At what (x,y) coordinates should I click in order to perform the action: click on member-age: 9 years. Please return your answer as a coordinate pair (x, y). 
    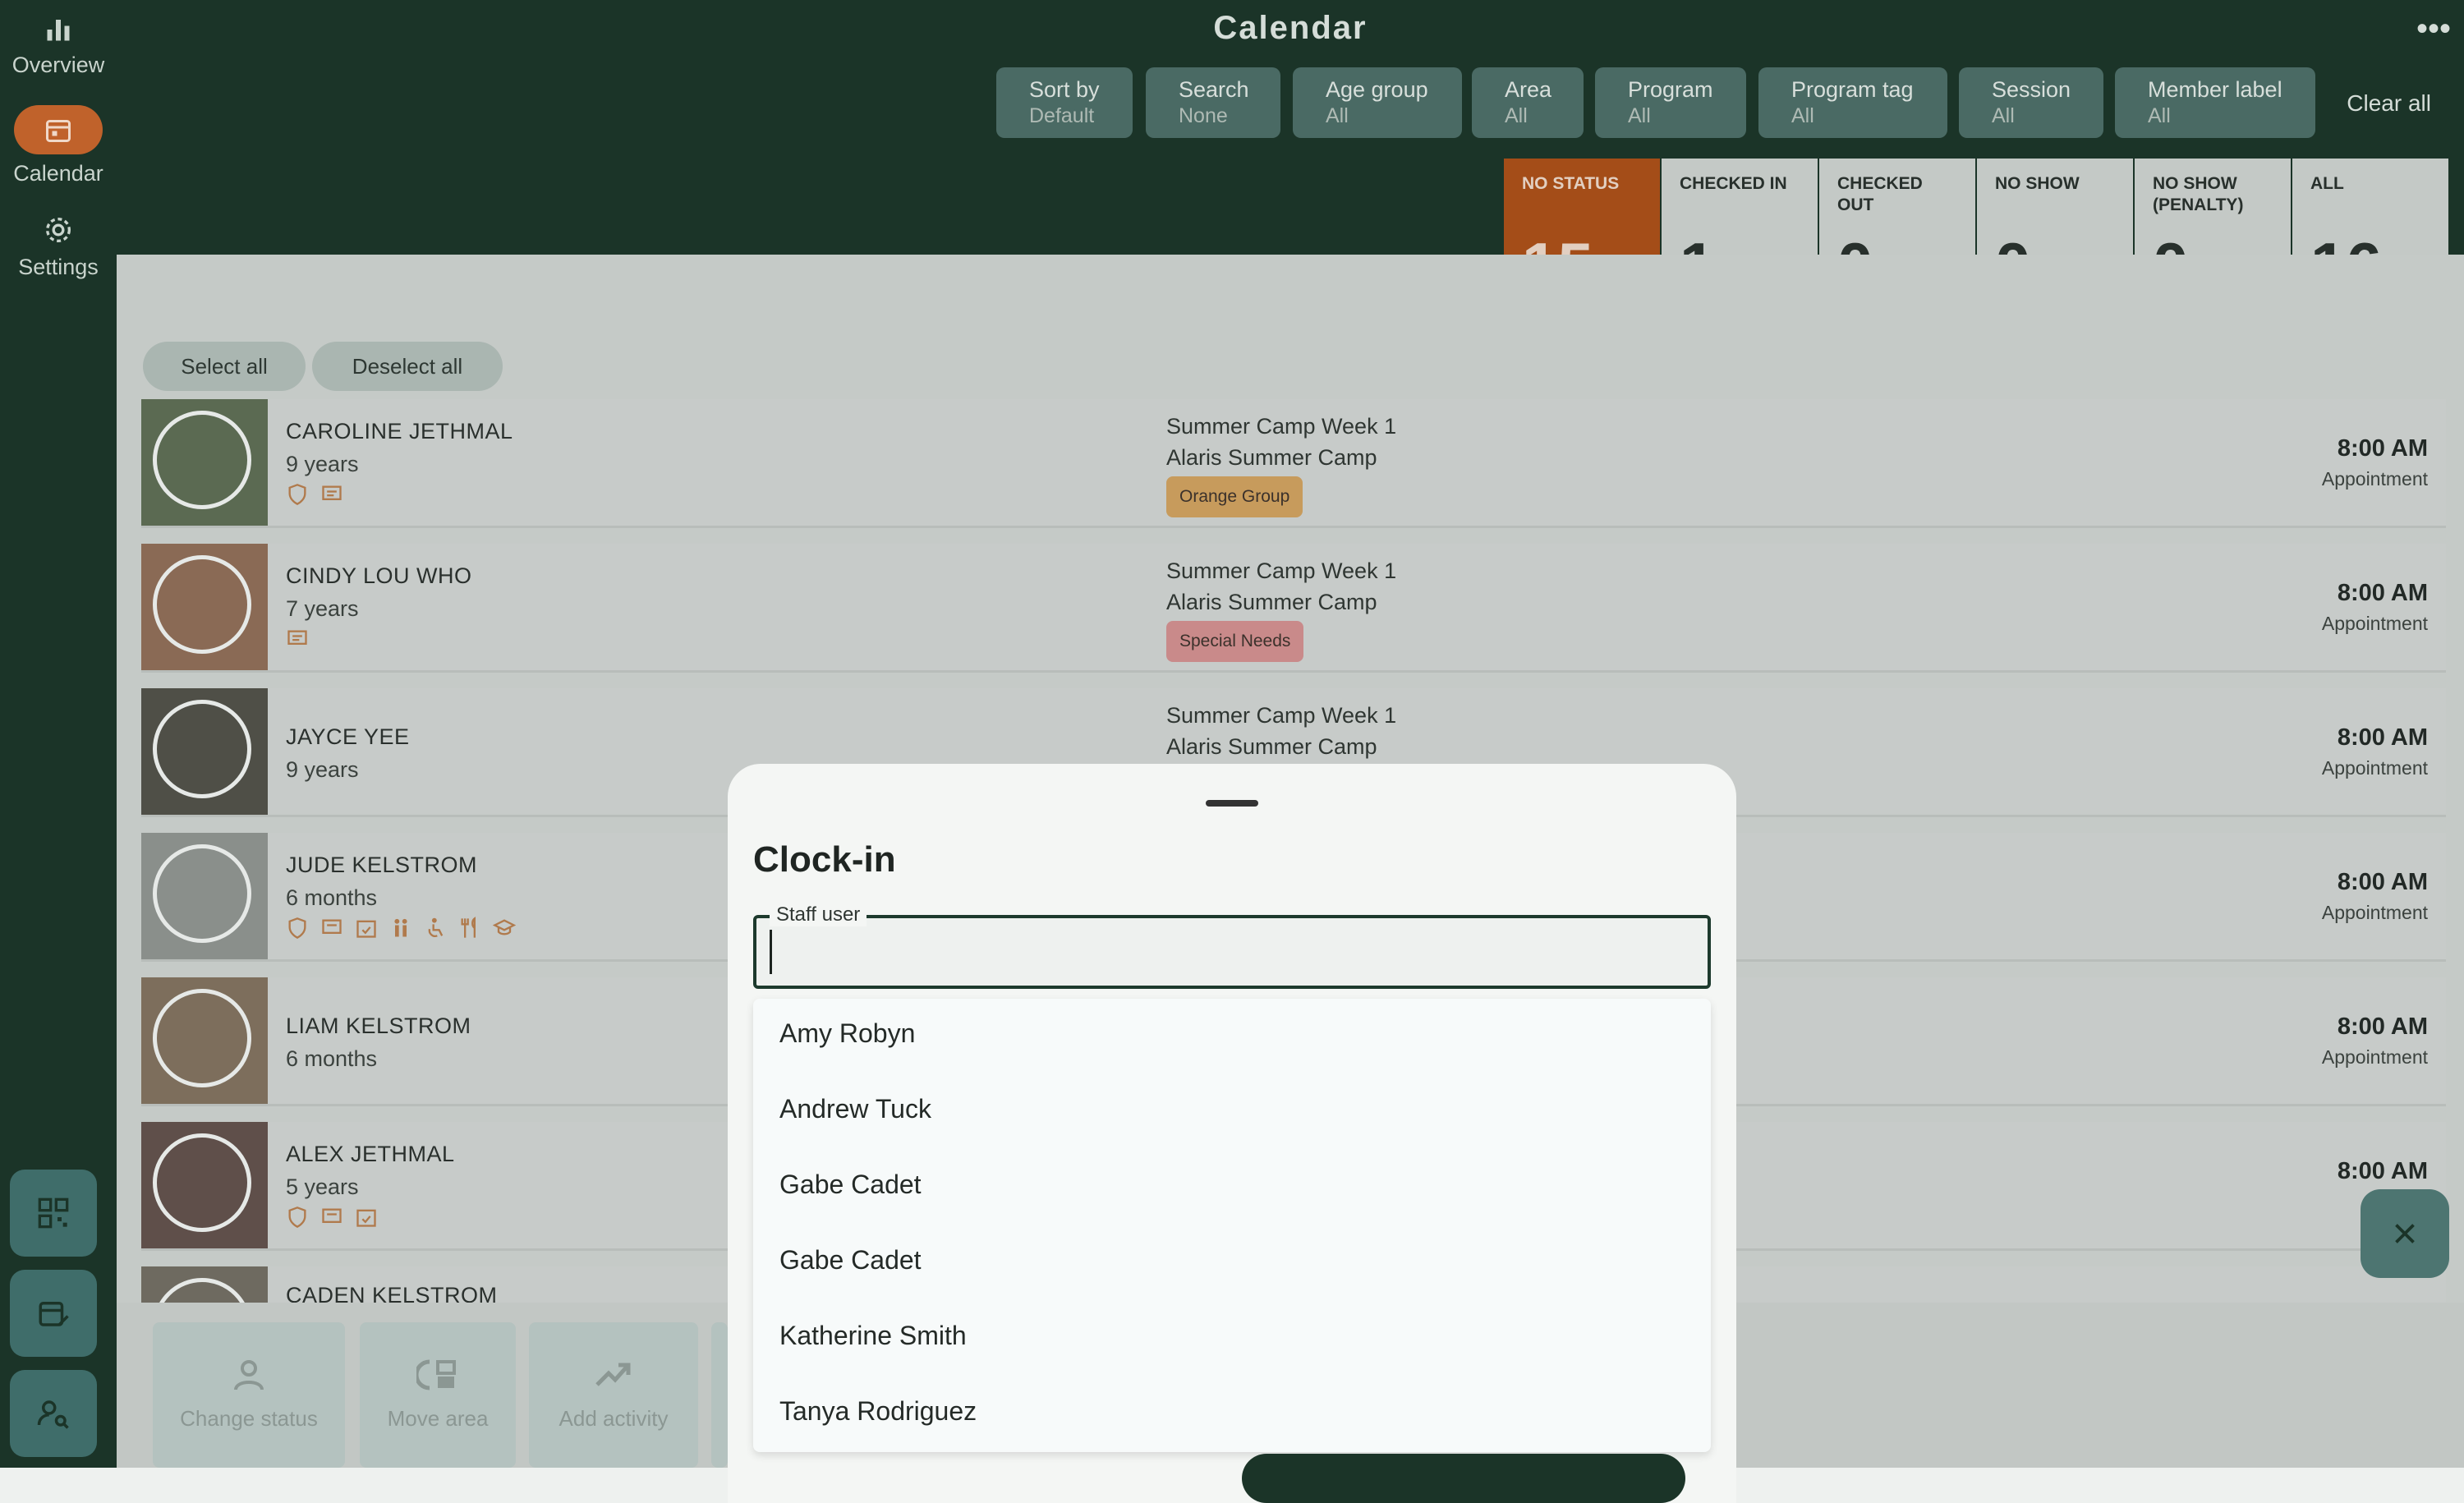
    Looking at the image, I should click on (322, 769).